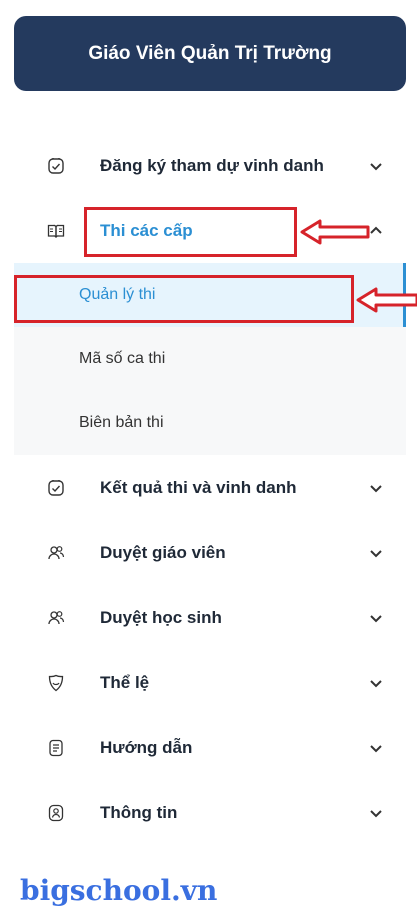  I want to click on menu-item-label: Duyệt học sinh, so click(161, 617).